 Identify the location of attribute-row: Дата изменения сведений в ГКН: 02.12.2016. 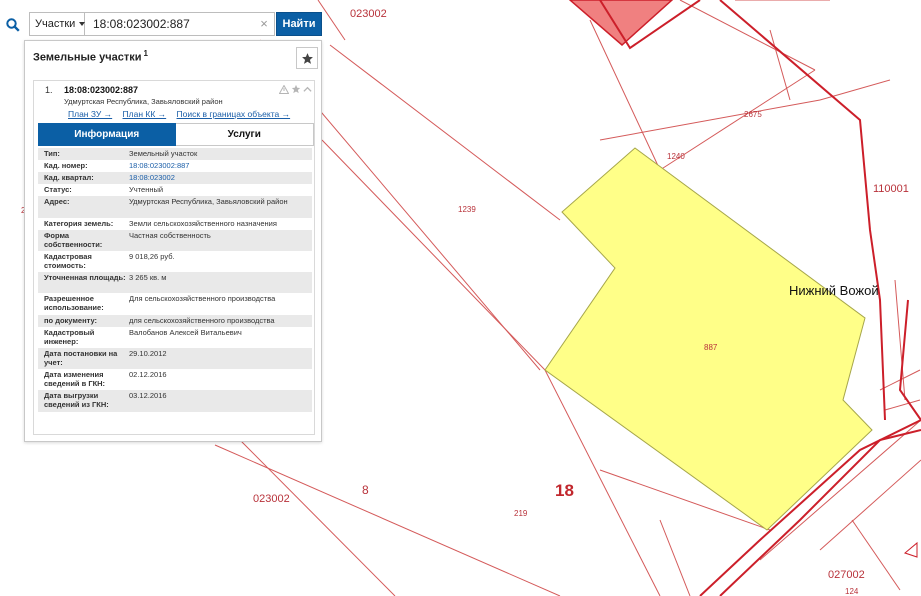
(175, 379).